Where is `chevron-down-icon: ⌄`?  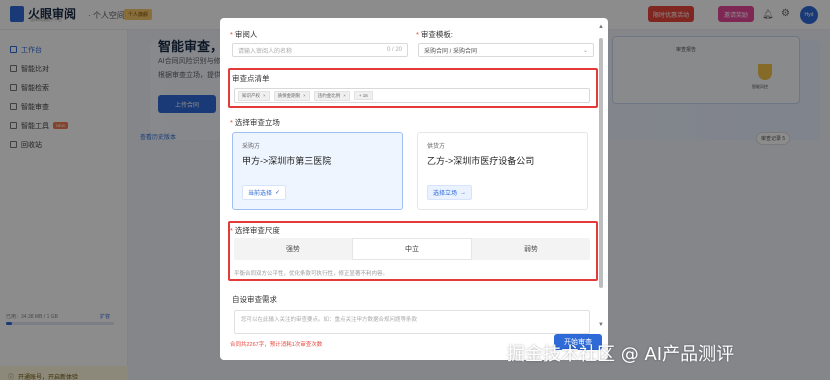
chevron-down-icon: ⌄ is located at coordinates (585, 50).